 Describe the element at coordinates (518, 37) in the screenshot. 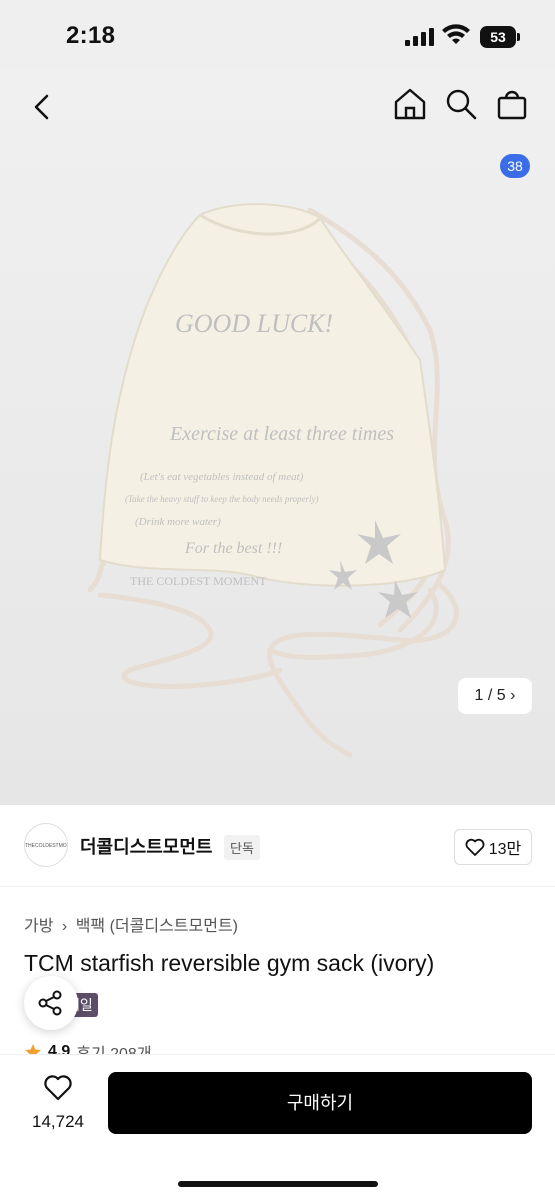

I see `battery-tip` at that location.